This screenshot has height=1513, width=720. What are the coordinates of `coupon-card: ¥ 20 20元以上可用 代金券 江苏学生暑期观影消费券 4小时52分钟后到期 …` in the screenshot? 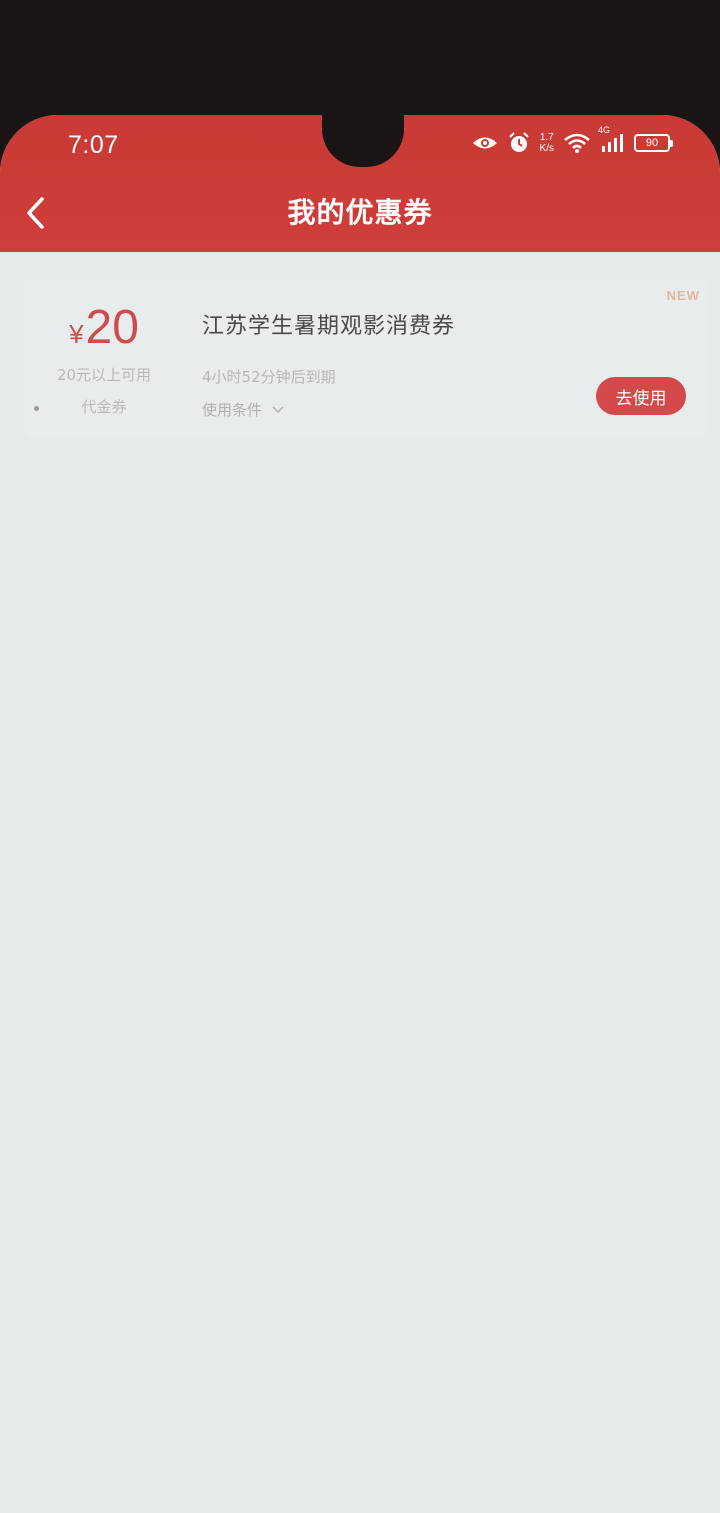 It's located at (366, 358).